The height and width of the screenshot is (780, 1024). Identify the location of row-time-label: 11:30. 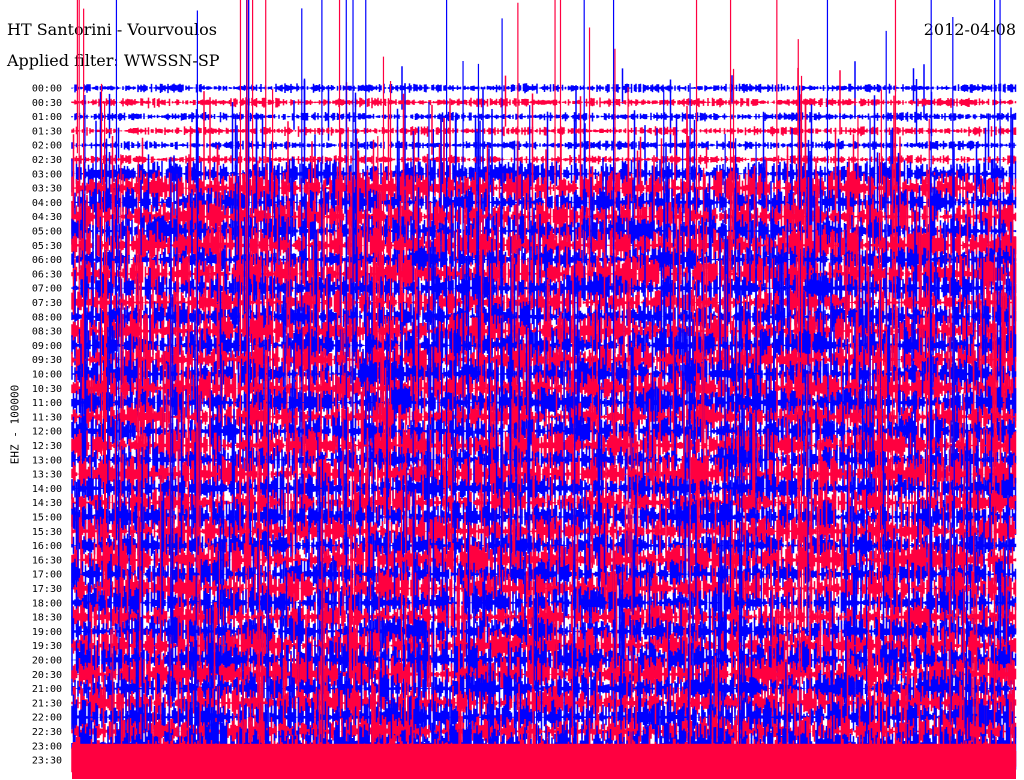
(47, 417).